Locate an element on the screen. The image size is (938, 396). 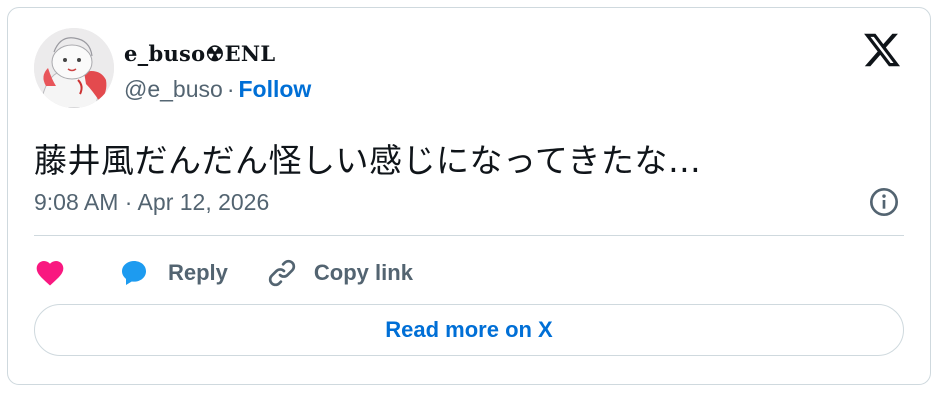
heart-icon is located at coordinates (50, 273).